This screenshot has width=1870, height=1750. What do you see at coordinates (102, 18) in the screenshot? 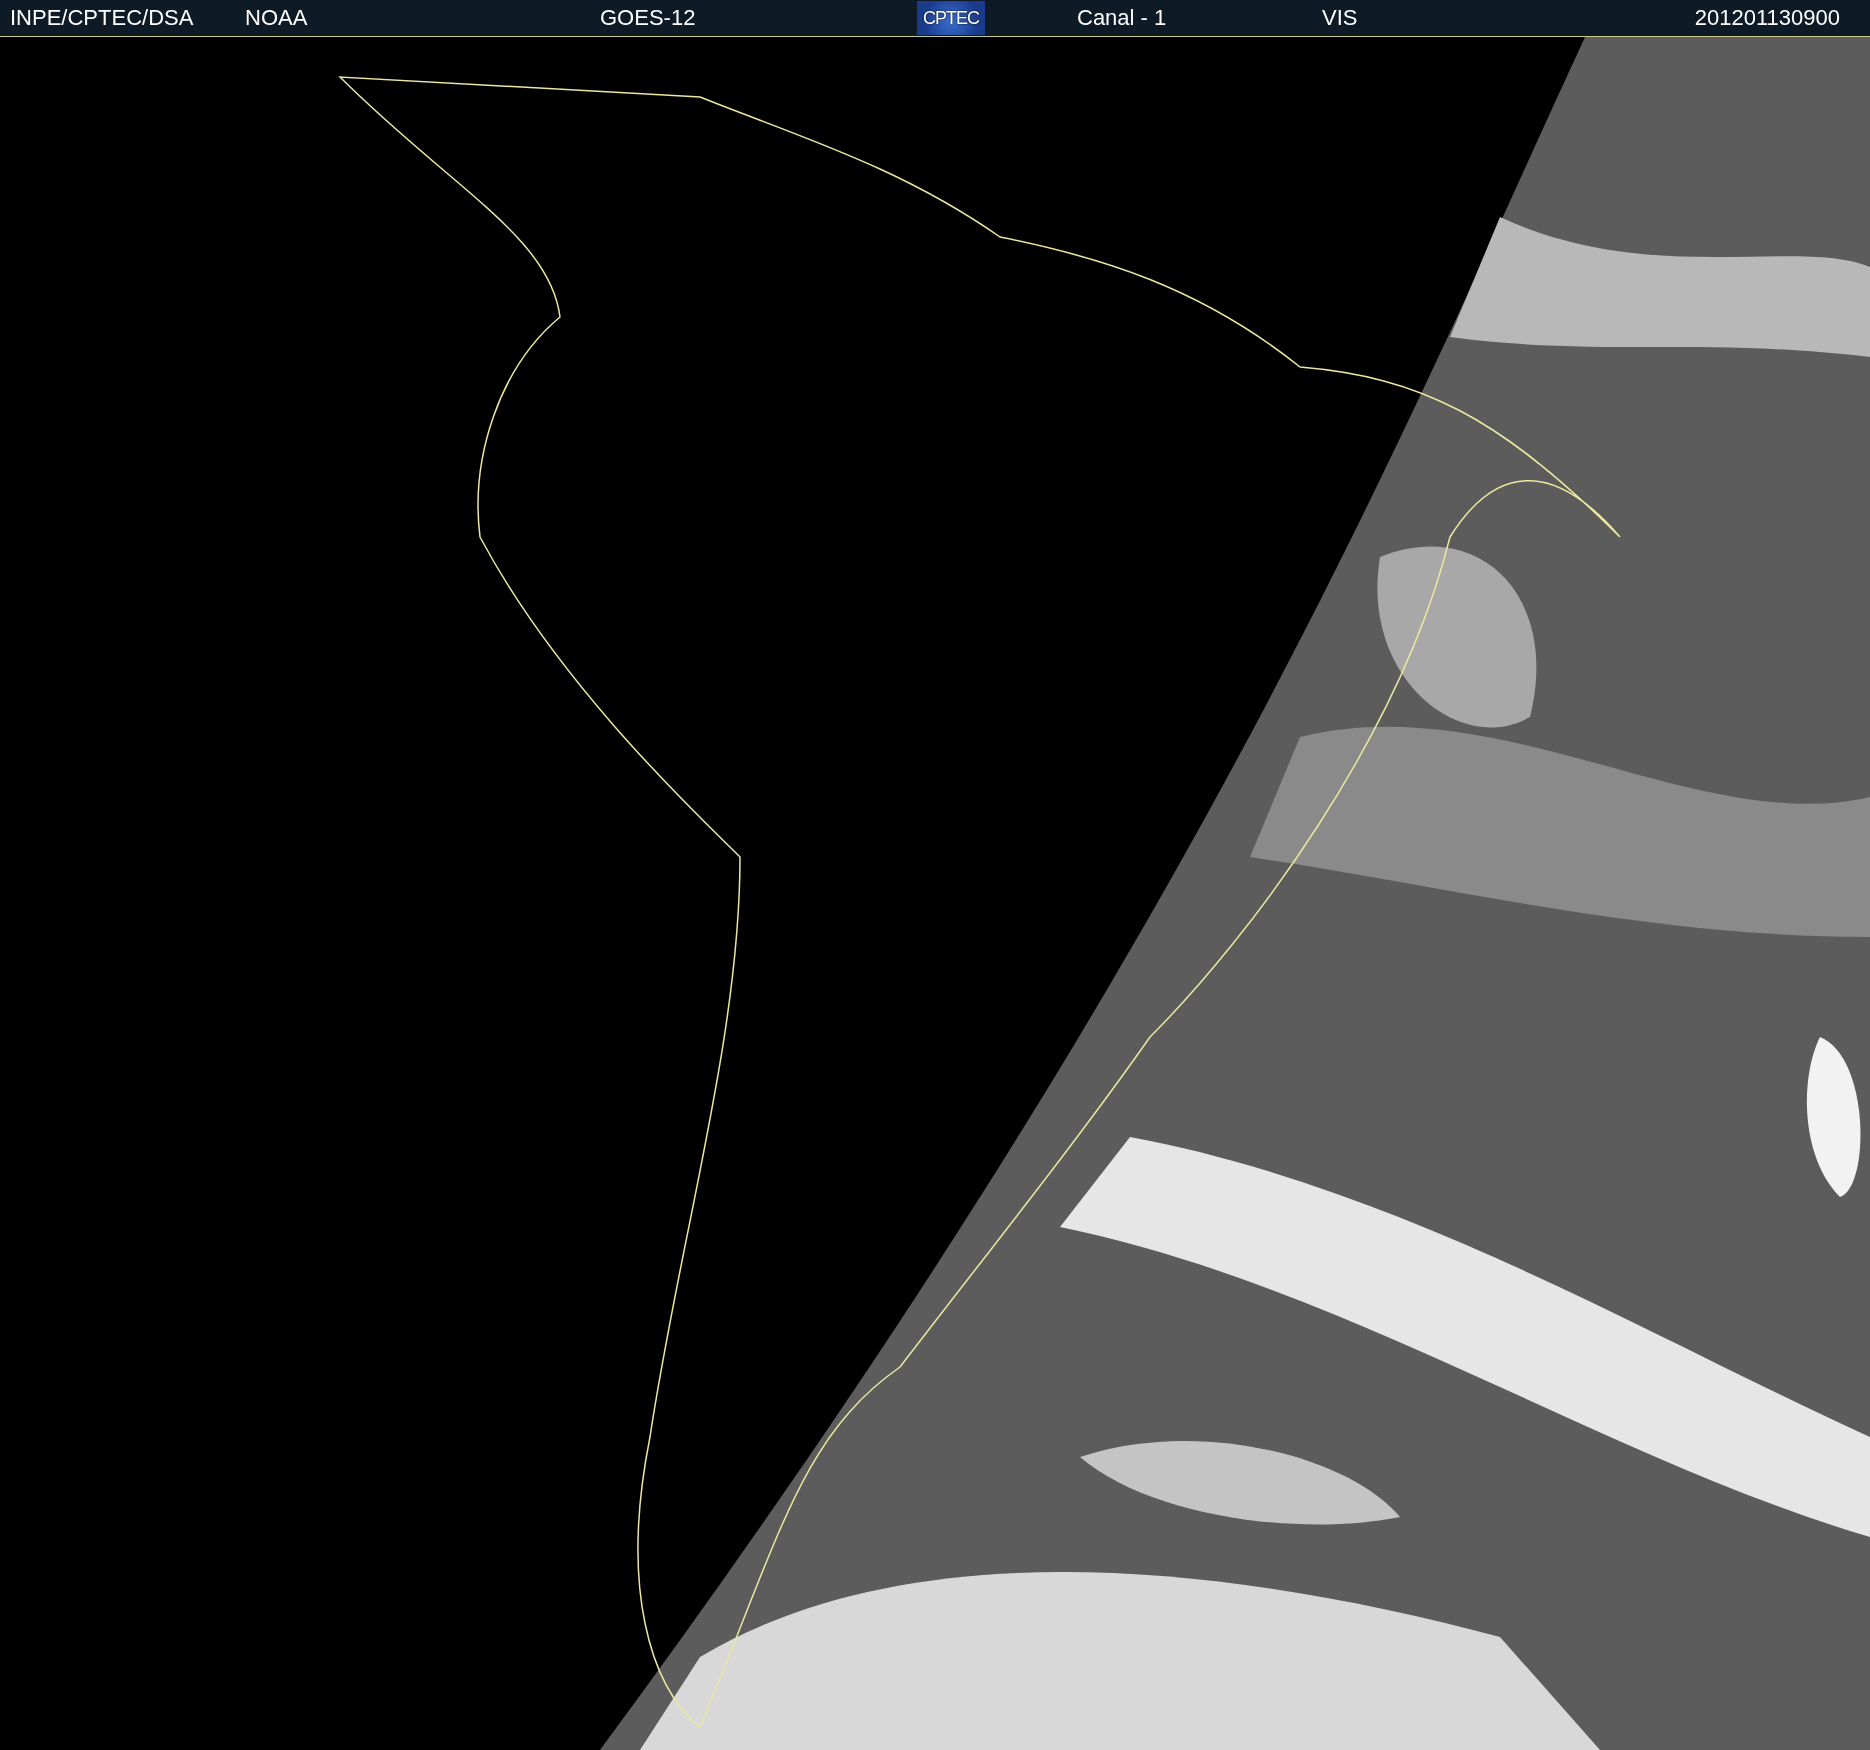
I see `source-label: INPE/CPTEC/DSA` at bounding box center [102, 18].